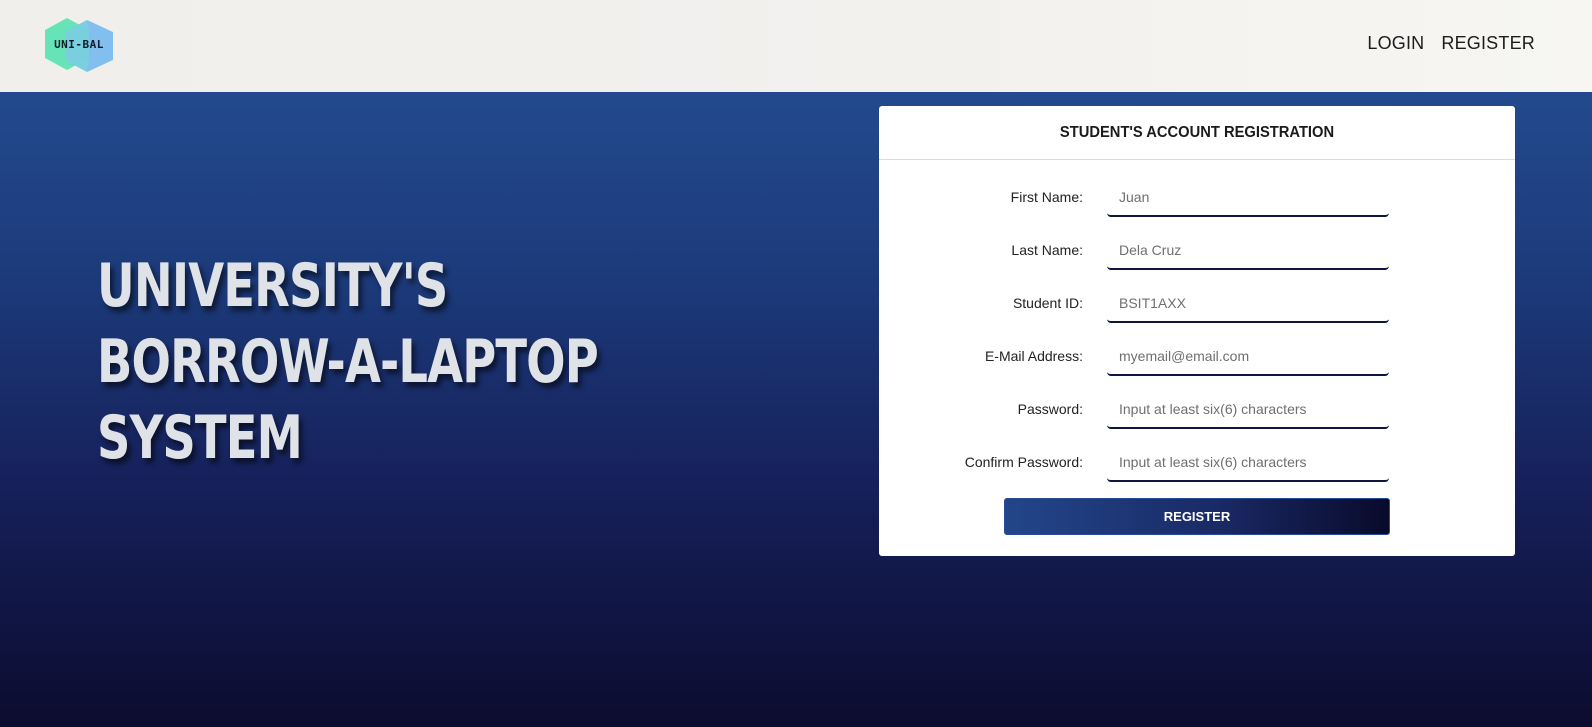 This screenshot has width=1592, height=727. I want to click on last-name-row: Last Name:, so click(1197, 250).